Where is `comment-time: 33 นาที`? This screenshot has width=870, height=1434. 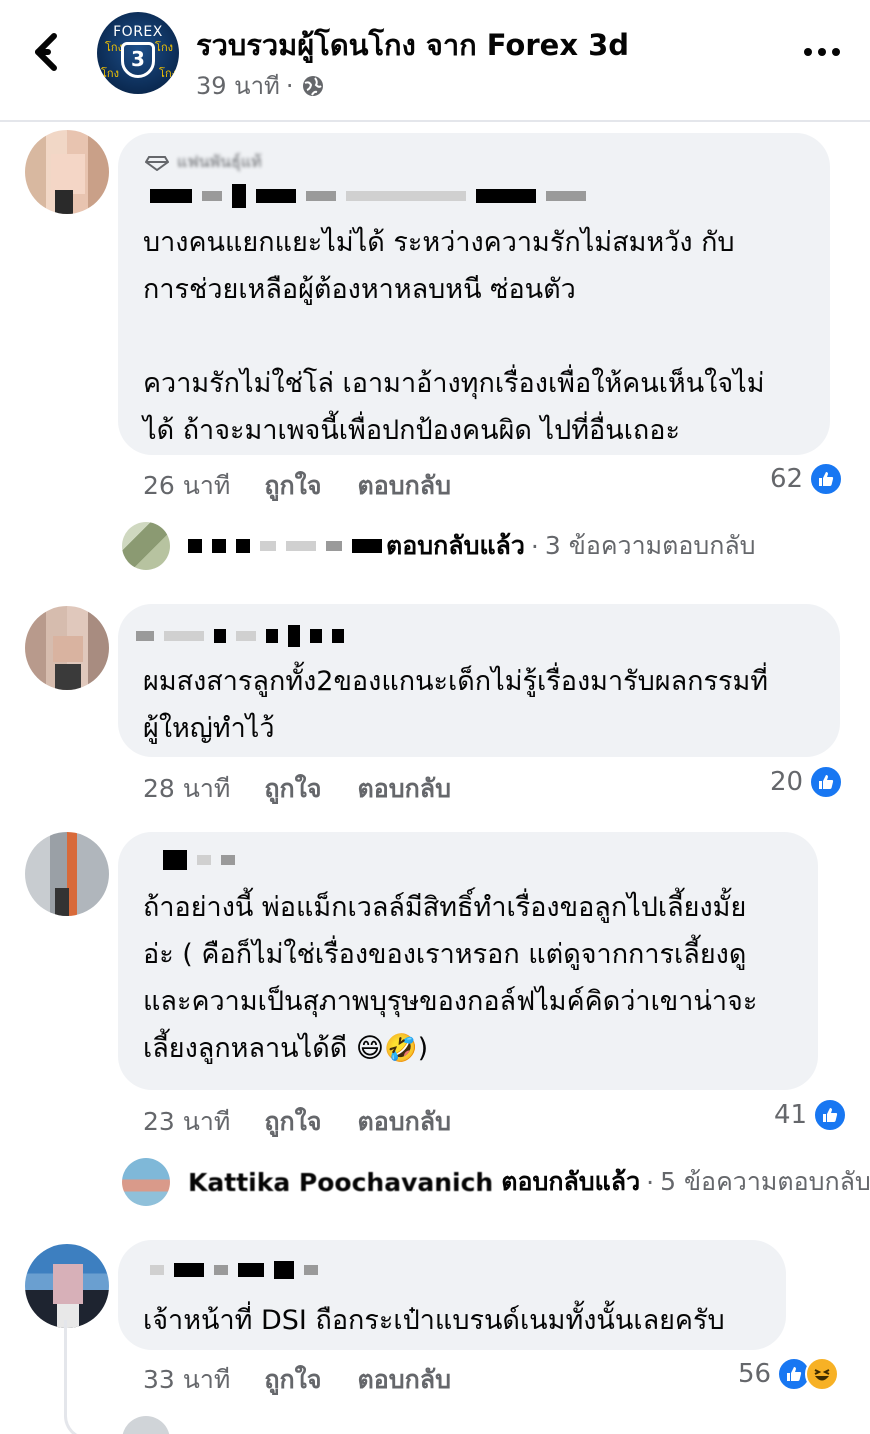 comment-time: 33 นาที is located at coordinates (186, 1380).